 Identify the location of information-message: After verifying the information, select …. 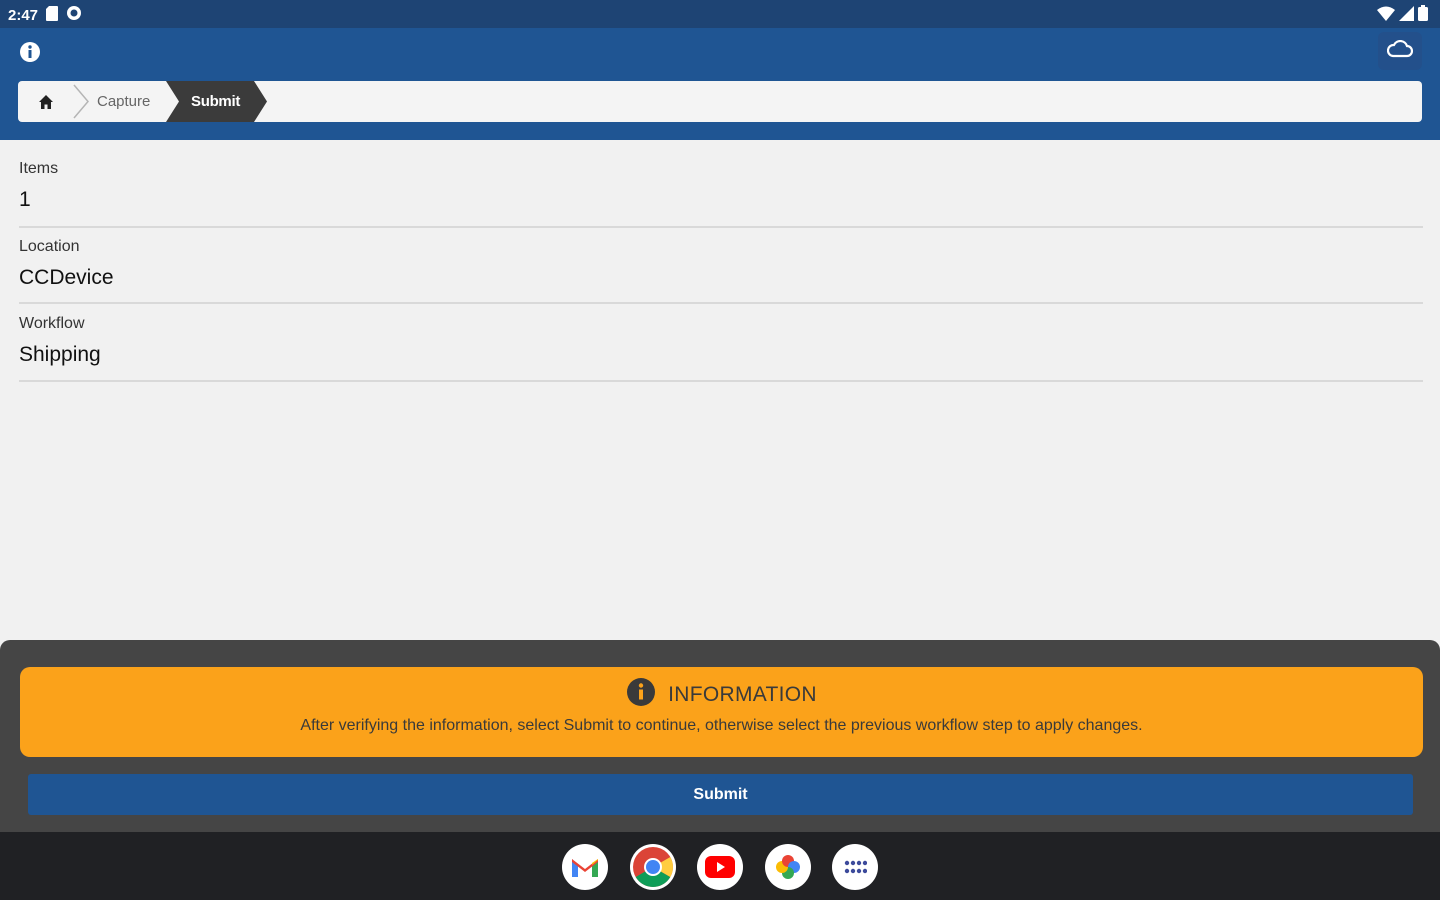
(721, 725).